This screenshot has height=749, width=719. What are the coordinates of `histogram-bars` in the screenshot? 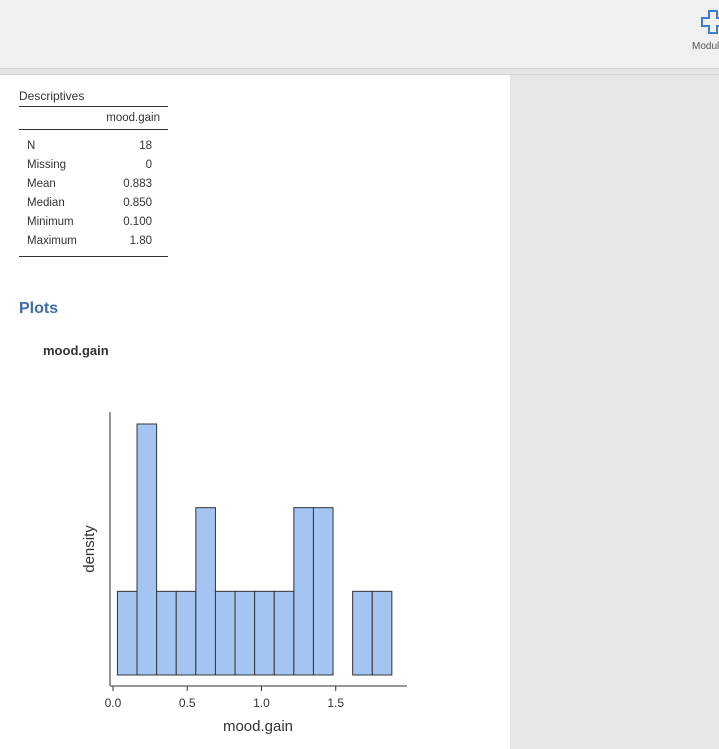 It's located at (254, 549).